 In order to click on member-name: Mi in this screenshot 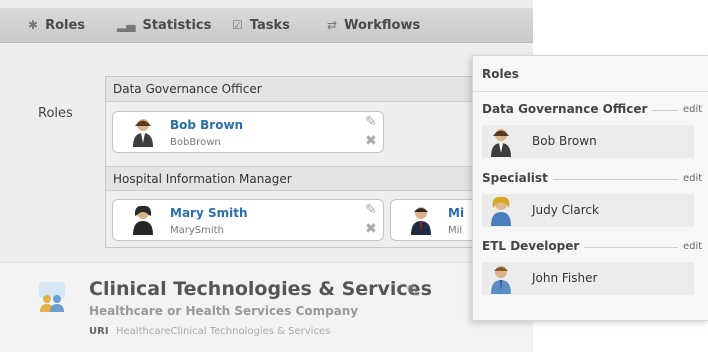, I will do `click(456, 213)`.